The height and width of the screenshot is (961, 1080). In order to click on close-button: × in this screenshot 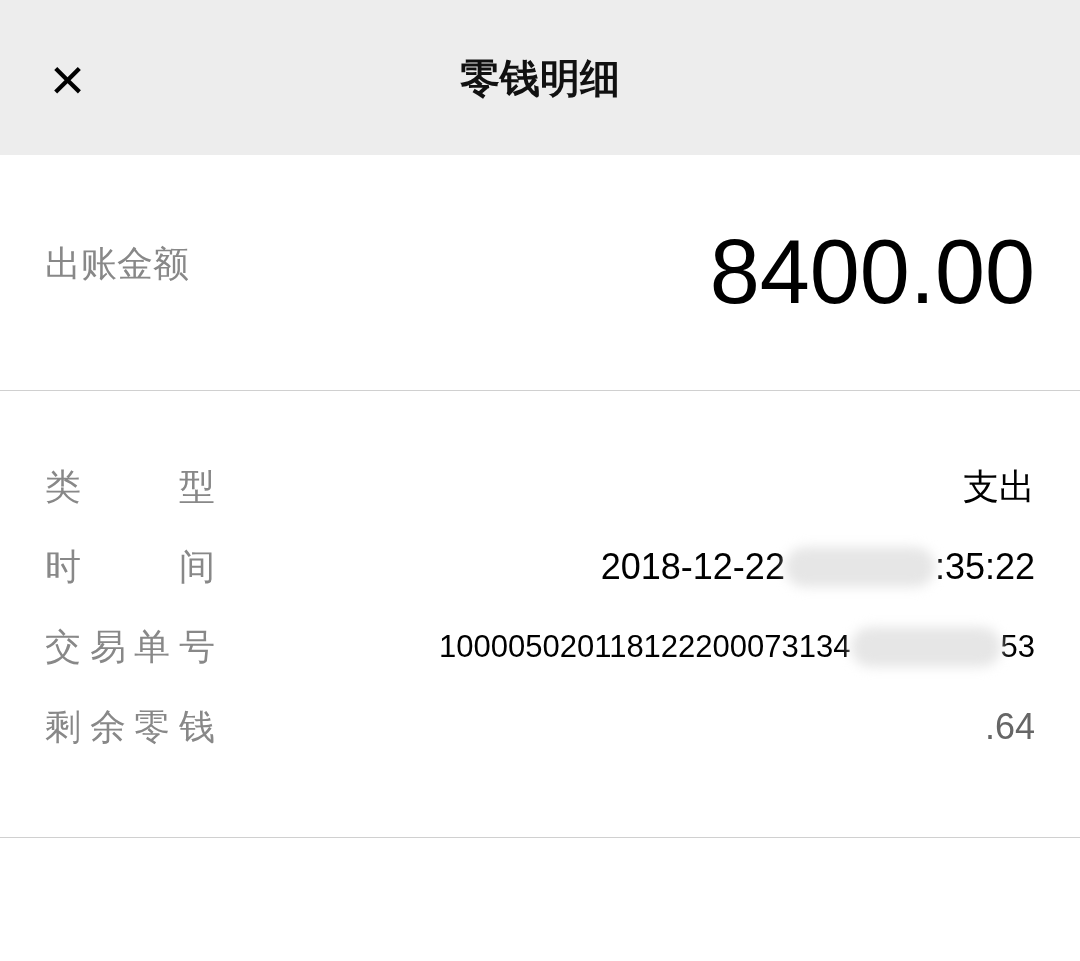, I will do `click(68, 80)`.